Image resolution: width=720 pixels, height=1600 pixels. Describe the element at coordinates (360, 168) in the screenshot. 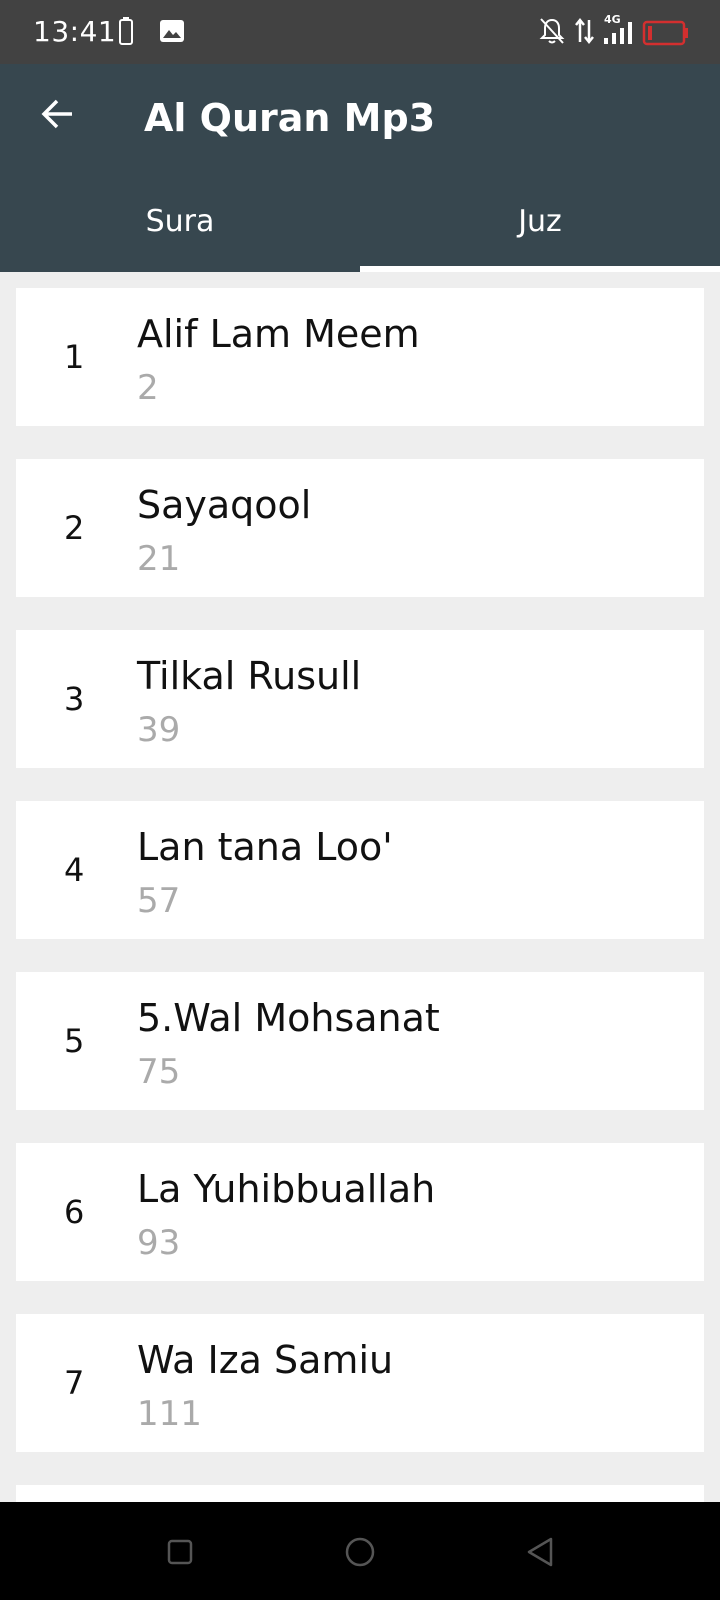

I see `app-bar: Al Quran Mp3 Sura Juz` at that location.